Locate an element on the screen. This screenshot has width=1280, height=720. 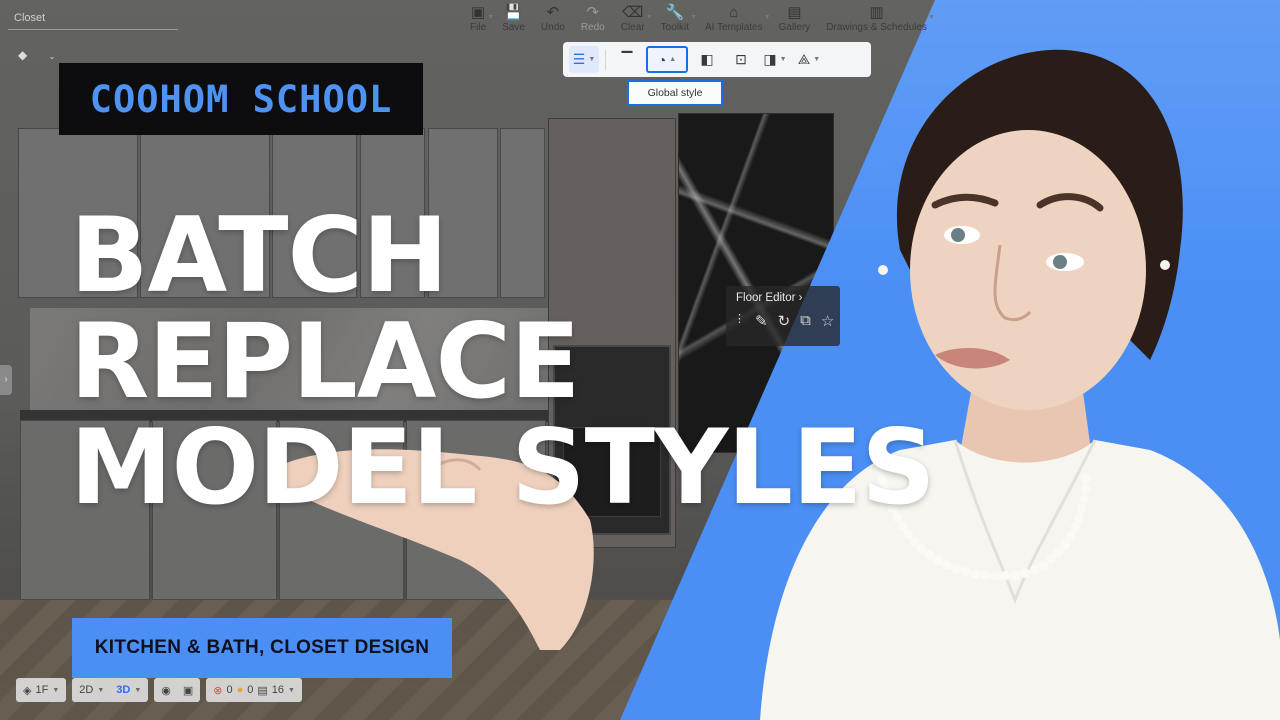
list-icon: ☰ is located at coordinates (579, 59).